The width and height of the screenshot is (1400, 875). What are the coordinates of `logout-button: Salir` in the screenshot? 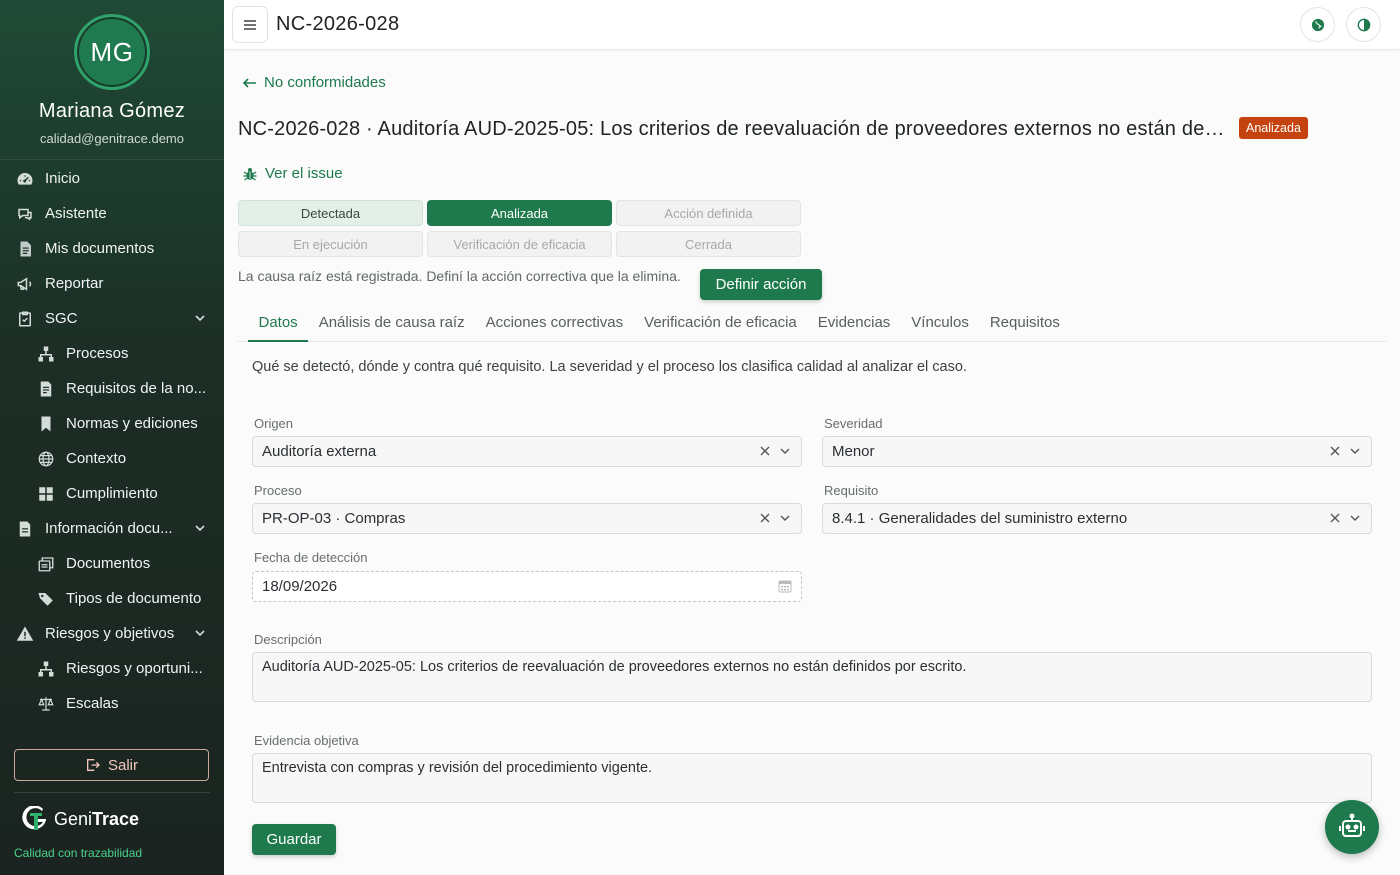 It's located at (111, 765).